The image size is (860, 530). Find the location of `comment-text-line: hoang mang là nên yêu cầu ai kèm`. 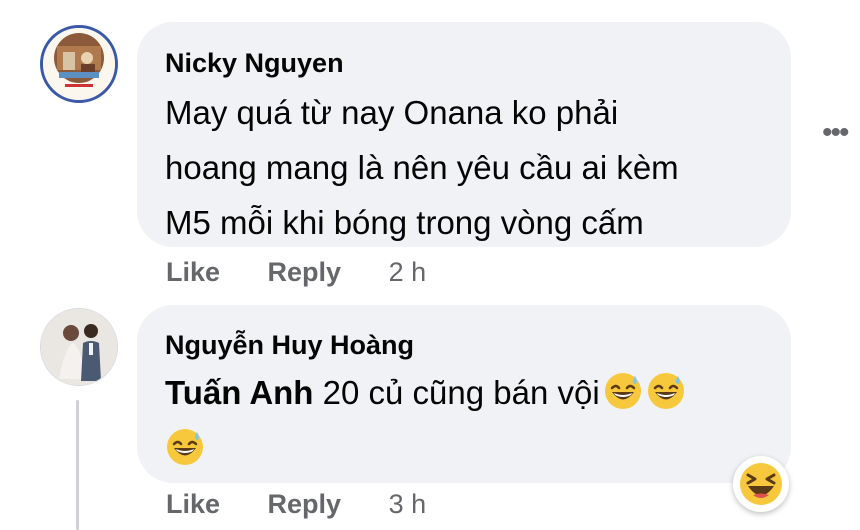

comment-text-line: hoang mang là nên yêu cầu ai kèm is located at coordinates (422, 167).